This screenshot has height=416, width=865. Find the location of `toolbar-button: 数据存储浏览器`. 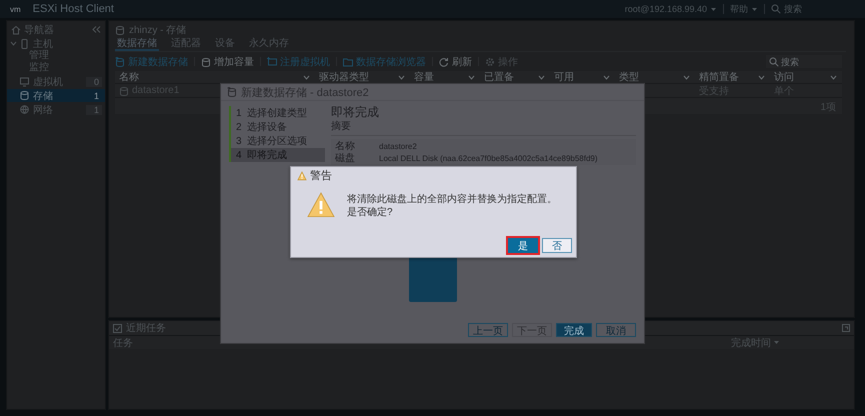

toolbar-button: 数据存储浏览器 is located at coordinates (384, 61).